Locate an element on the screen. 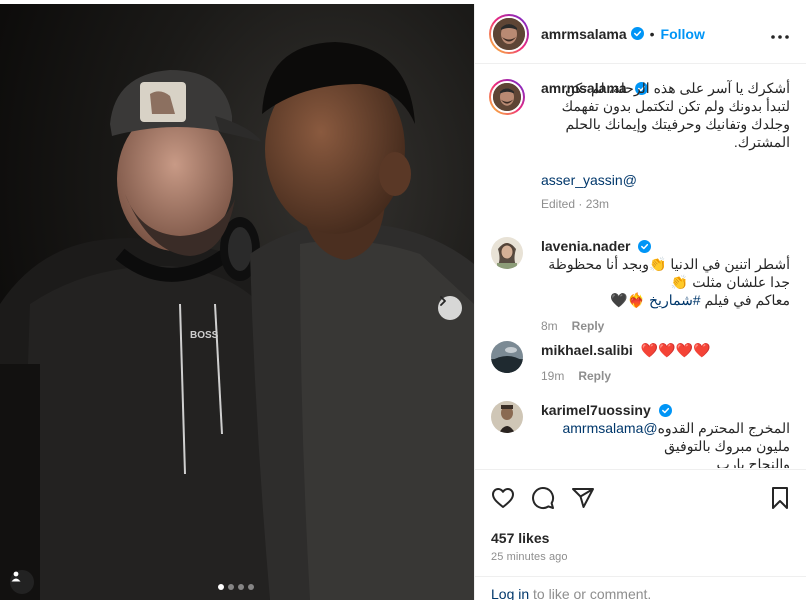  comment-text-fragment: معاكم في فيلم is located at coordinates (745, 300).